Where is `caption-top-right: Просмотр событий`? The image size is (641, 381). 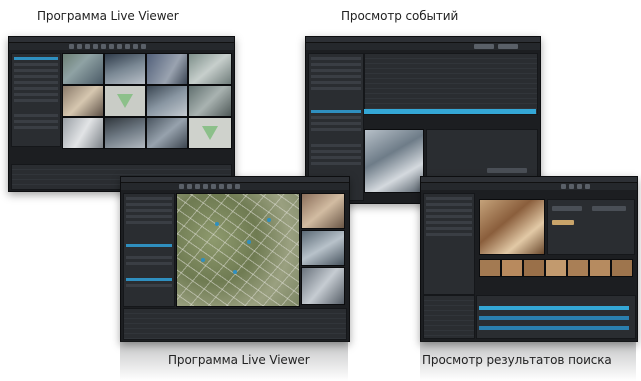 caption-top-right: Просмотр событий is located at coordinates (400, 16).